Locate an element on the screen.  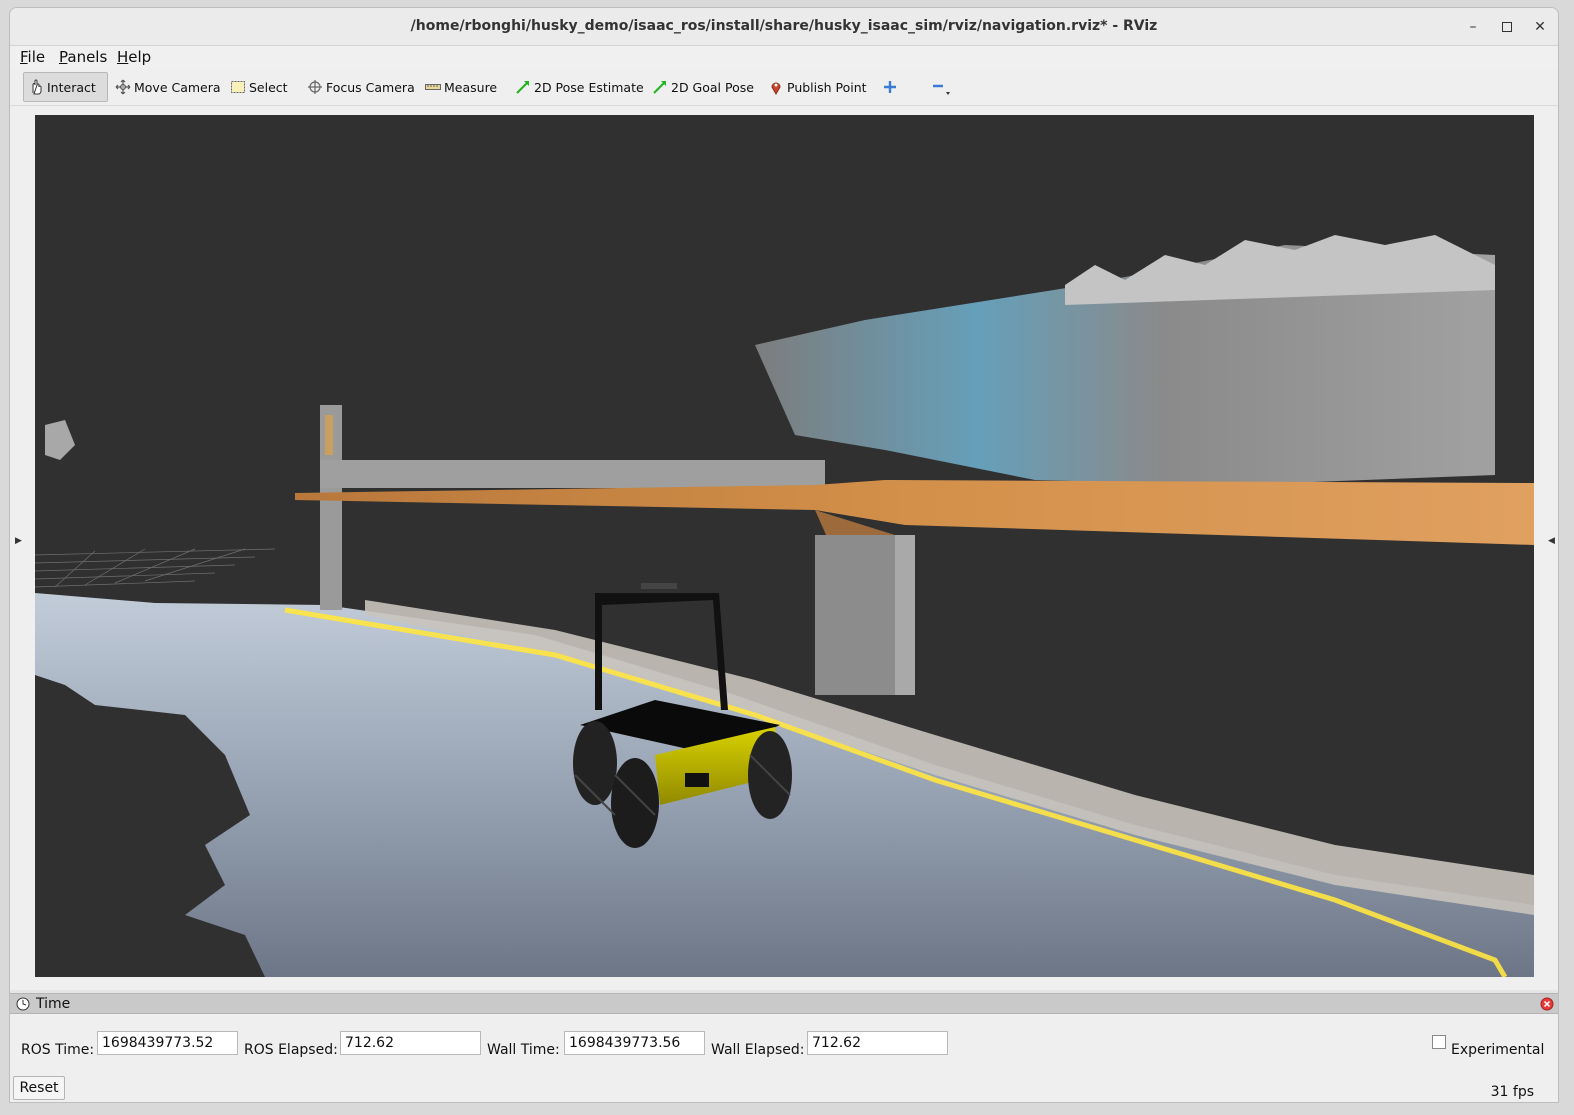
ros-elapsed-field: 712.62 is located at coordinates (410, 1043).